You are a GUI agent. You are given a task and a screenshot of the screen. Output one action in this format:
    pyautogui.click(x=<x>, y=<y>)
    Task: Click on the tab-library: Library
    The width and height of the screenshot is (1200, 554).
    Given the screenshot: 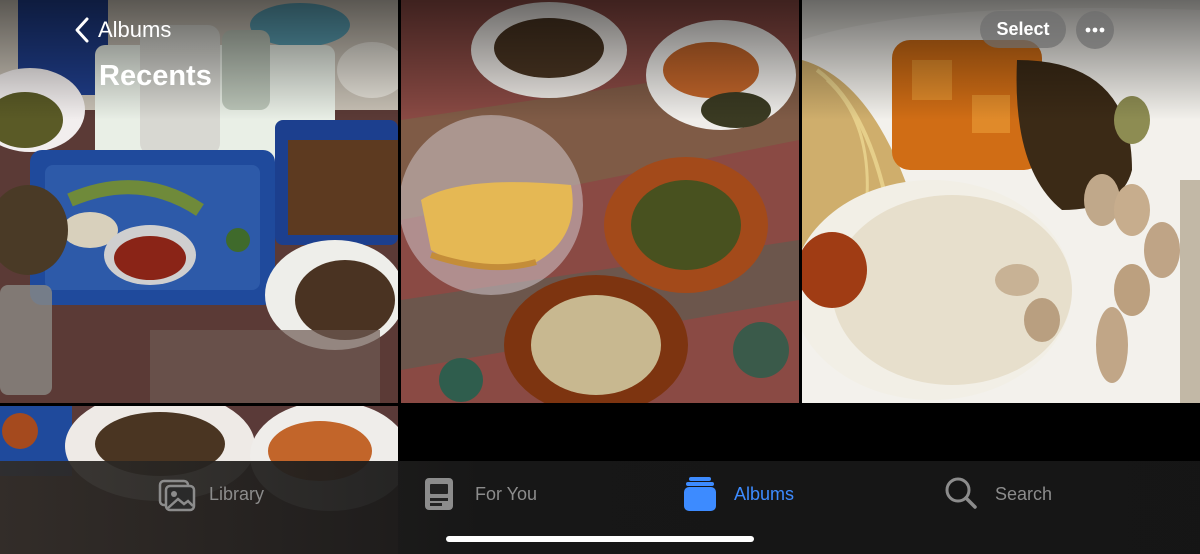 What is the action you would take?
    pyautogui.click(x=211, y=494)
    